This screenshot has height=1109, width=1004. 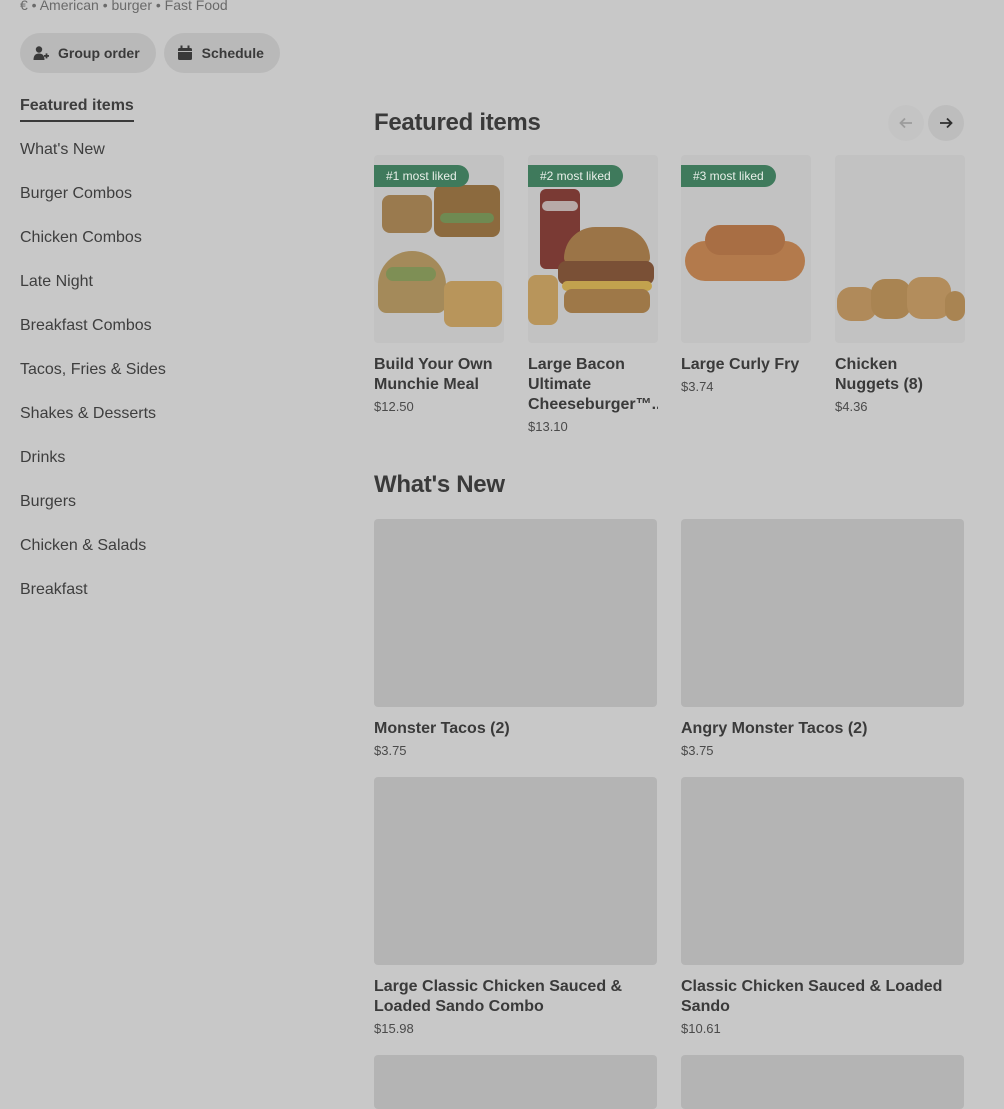 I want to click on sidebar-item-drinks: Drinks, so click(x=170, y=468).